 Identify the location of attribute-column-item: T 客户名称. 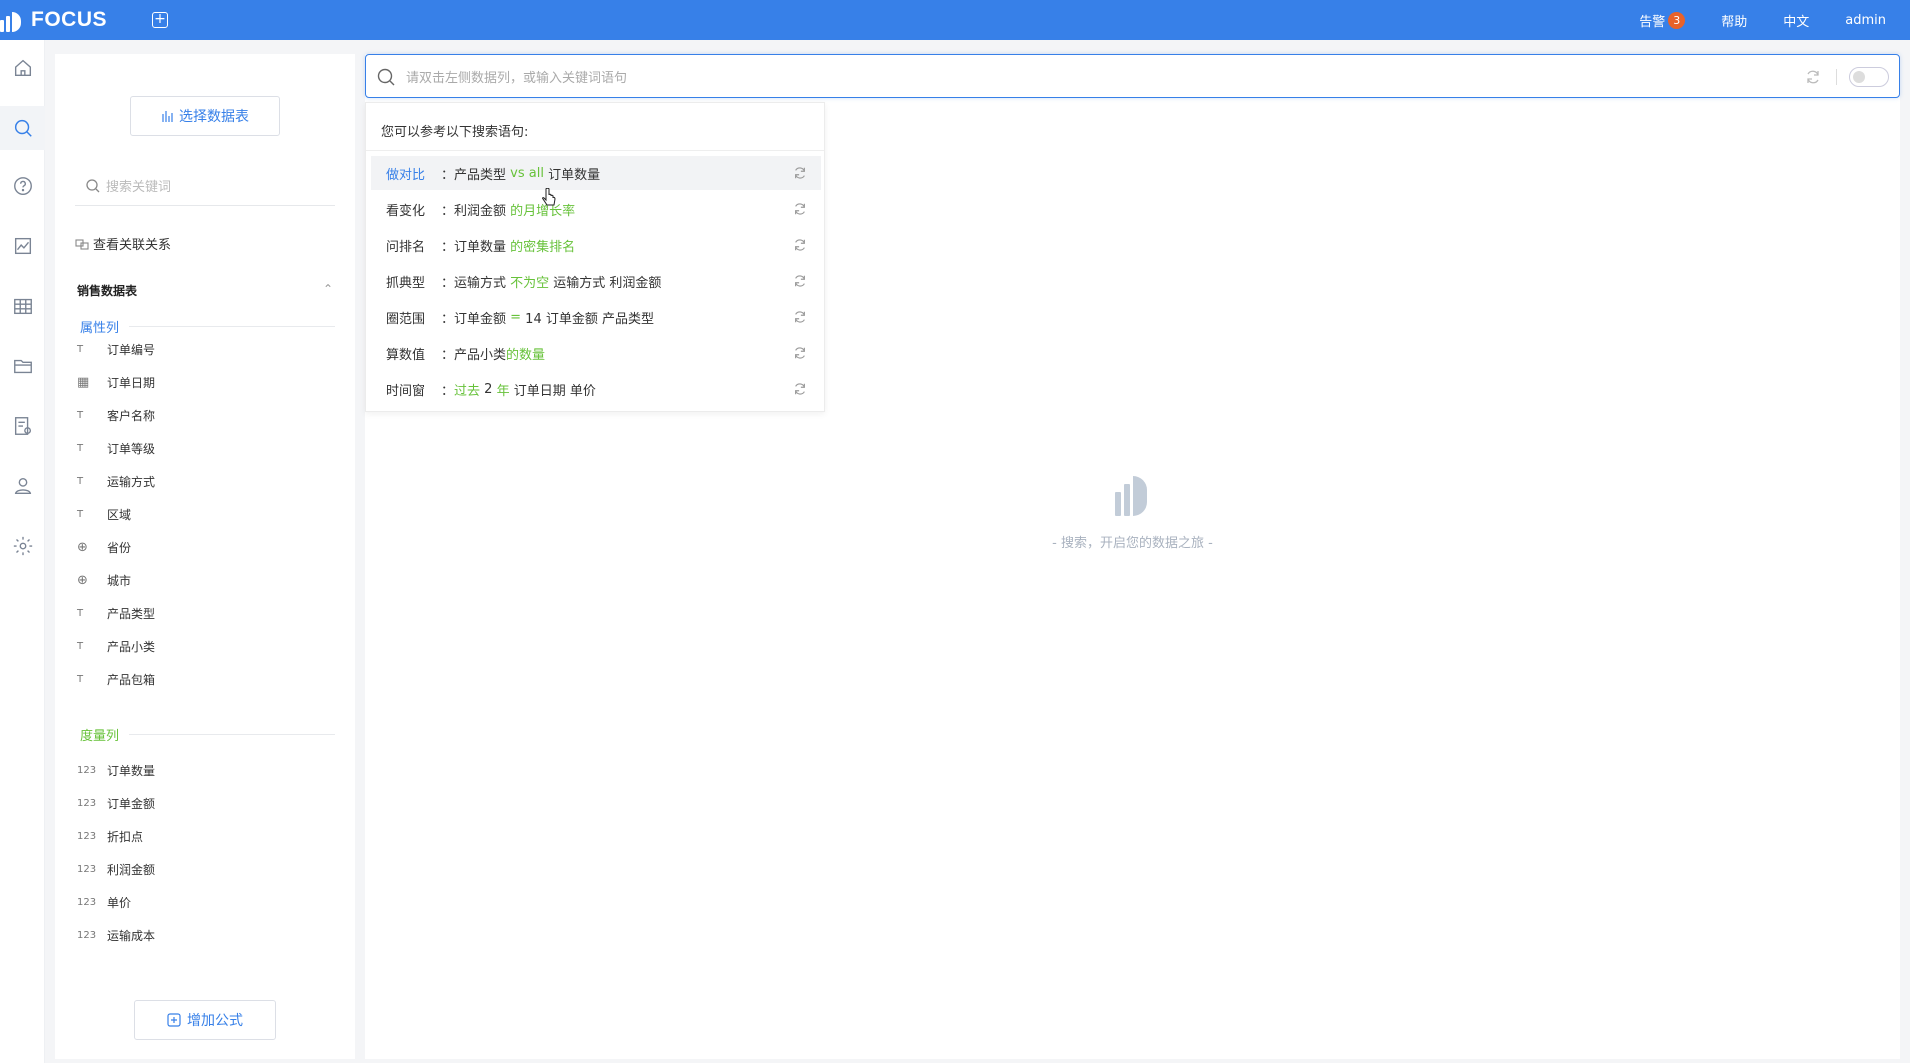
(115, 415).